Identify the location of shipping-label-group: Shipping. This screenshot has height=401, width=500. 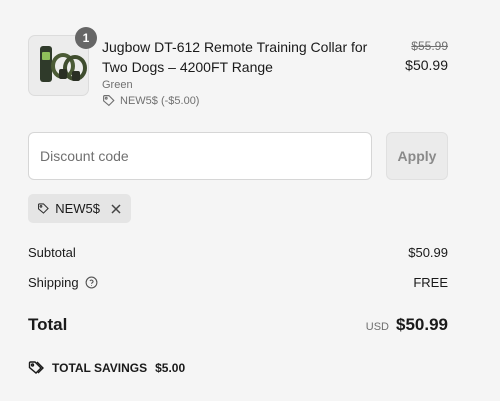
(63, 282).